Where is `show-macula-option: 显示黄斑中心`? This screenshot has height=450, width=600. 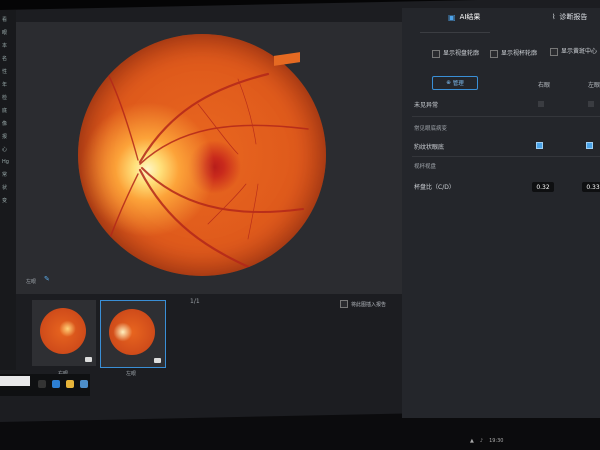 show-macula-option: 显示黄斑中心 is located at coordinates (573, 51).